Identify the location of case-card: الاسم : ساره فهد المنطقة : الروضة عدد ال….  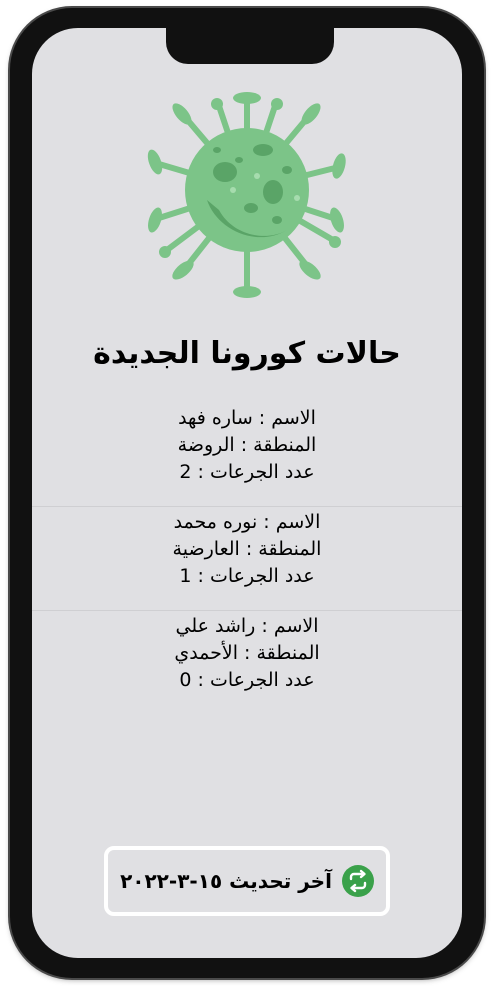
(247, 455).